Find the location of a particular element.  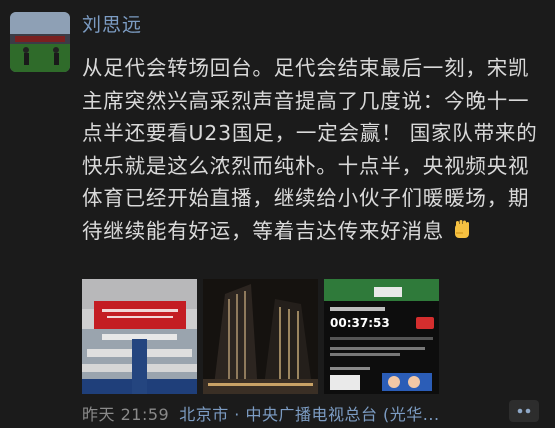

author-name: 刘思远 is located at coordinates (112, 23).